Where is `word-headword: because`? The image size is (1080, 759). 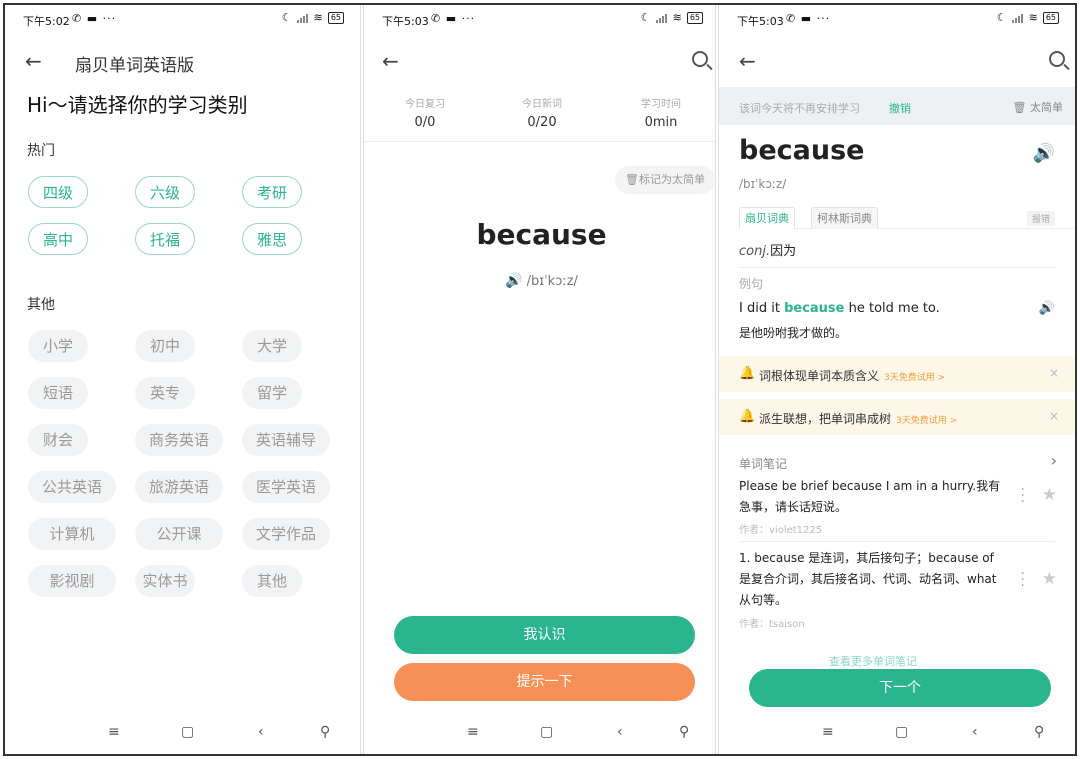 word-headword: because is located at coordinates (802, 150).